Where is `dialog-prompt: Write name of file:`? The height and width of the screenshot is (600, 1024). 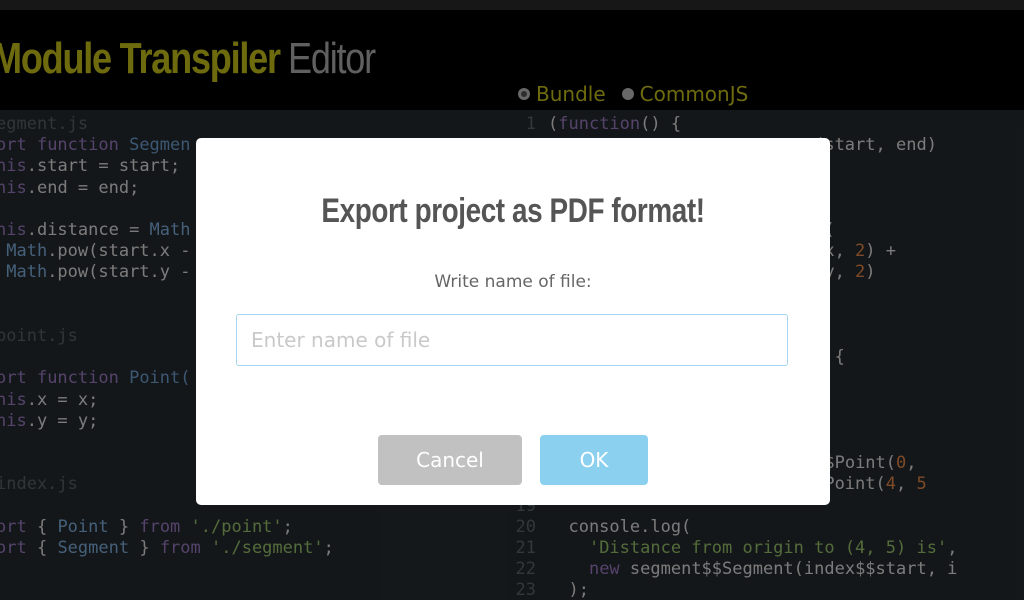 dialog-prompt: Write name of file: is located at coordinates (513, 282).